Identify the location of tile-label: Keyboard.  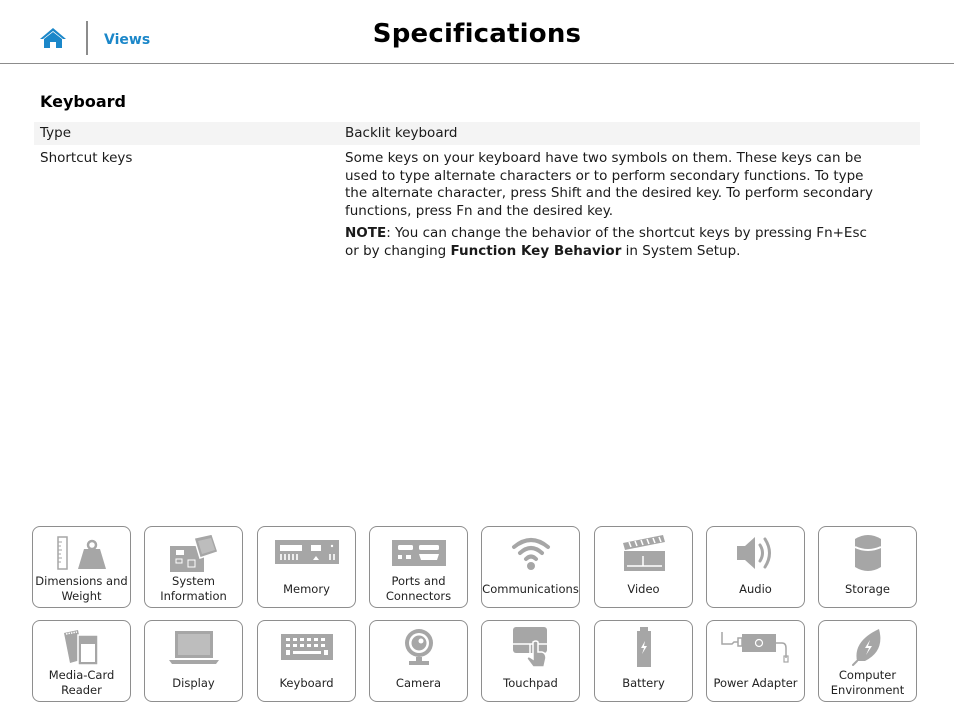
(306, 682).